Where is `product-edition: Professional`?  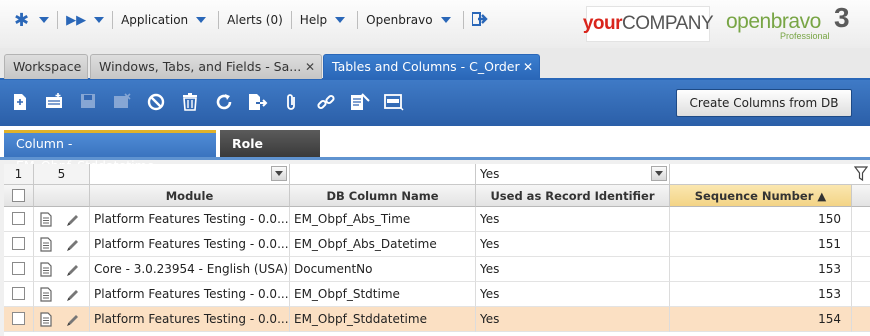 product-edition: Professional is located at coordinates (805, 36).